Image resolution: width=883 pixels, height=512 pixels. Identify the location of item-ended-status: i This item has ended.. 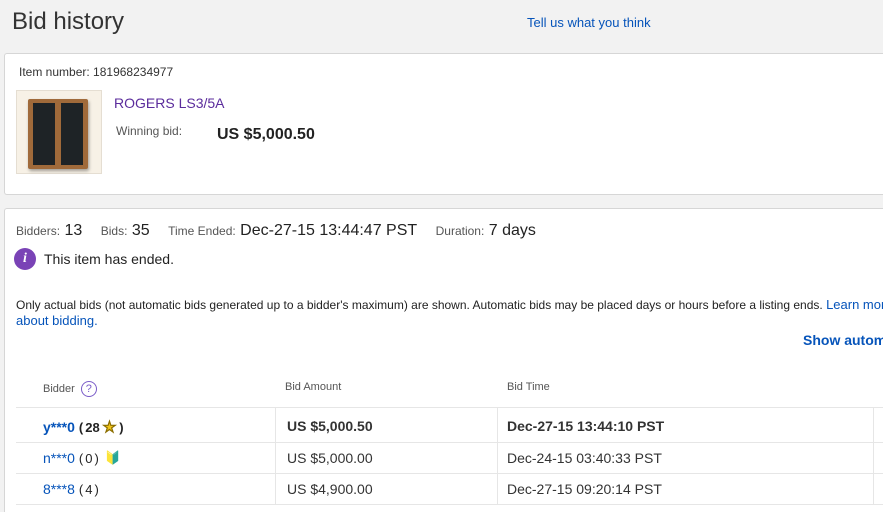
(94, 259).